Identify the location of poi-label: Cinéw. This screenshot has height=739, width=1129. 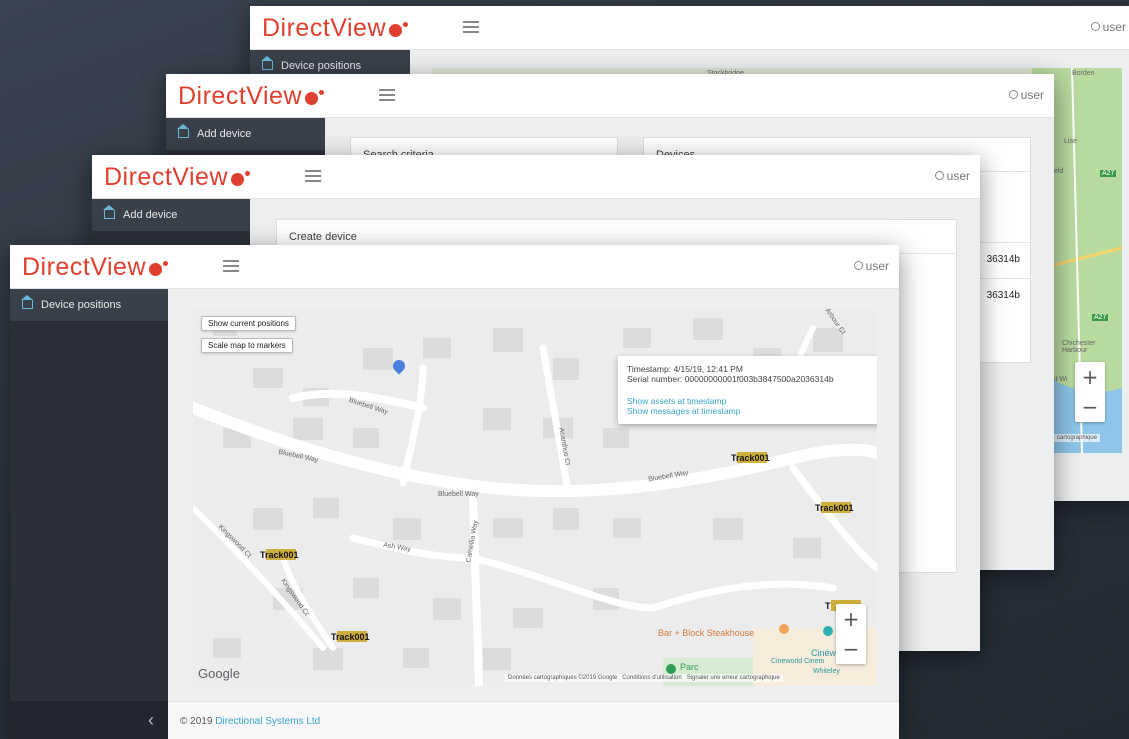
(824, 653).